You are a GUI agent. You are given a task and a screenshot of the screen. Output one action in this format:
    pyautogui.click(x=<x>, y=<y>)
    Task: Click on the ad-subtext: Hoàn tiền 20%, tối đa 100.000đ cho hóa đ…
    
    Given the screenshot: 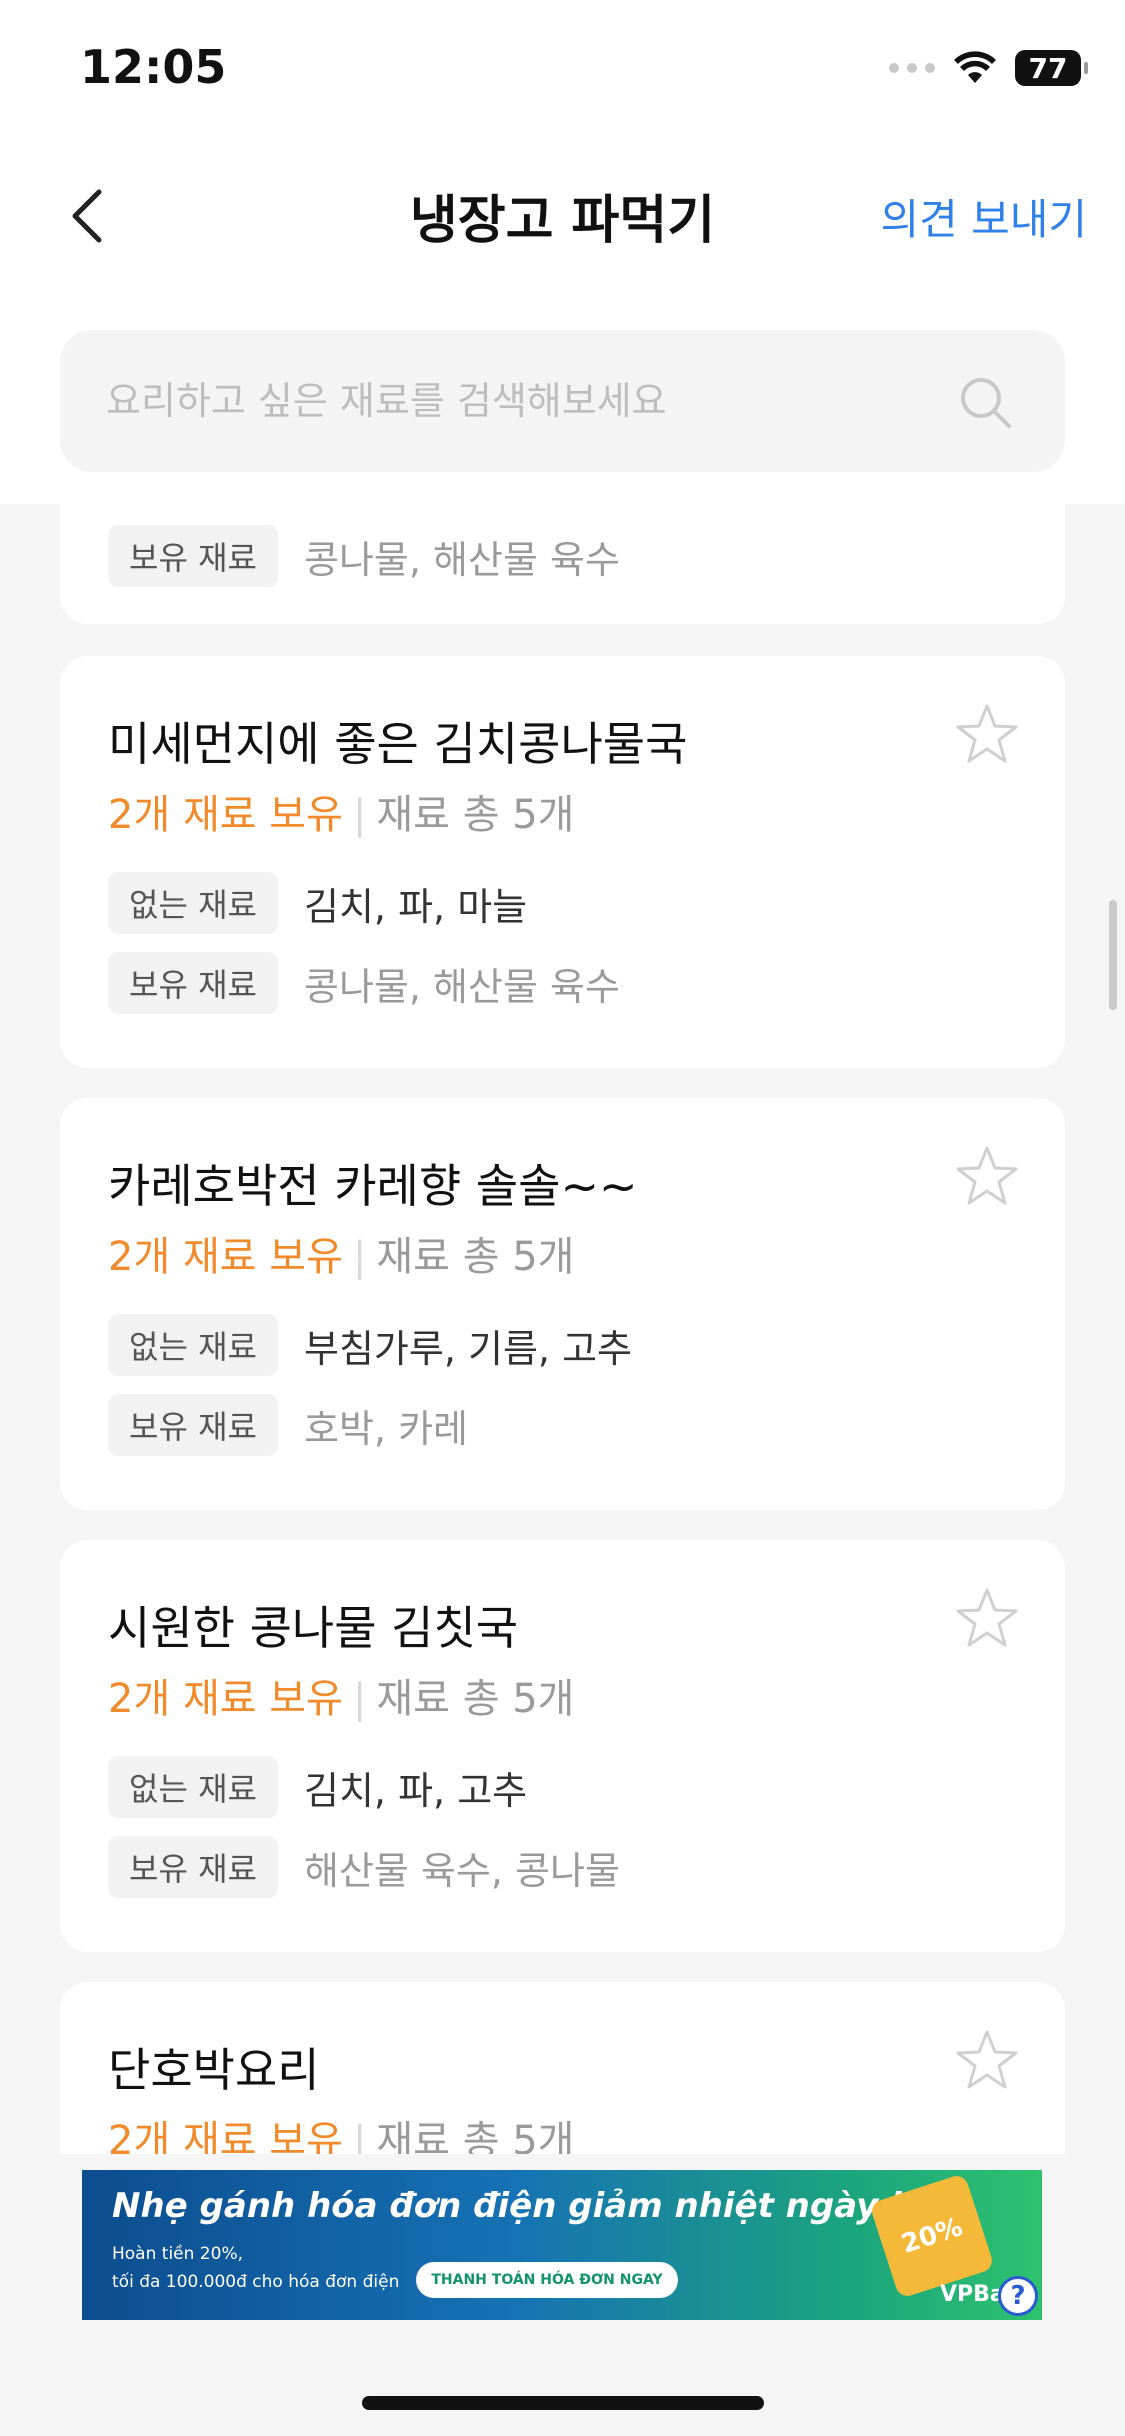 What is the action you would take?
    pyautogui.click(x=255, y=2268)
    